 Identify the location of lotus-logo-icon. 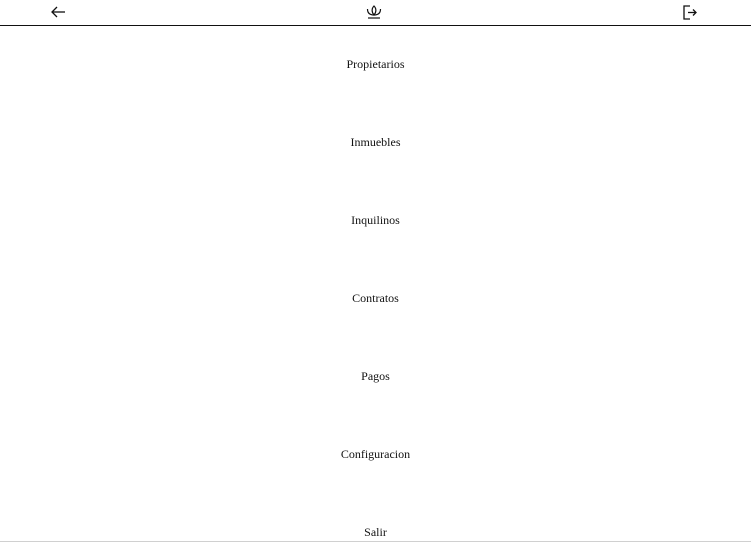
(374, 12).